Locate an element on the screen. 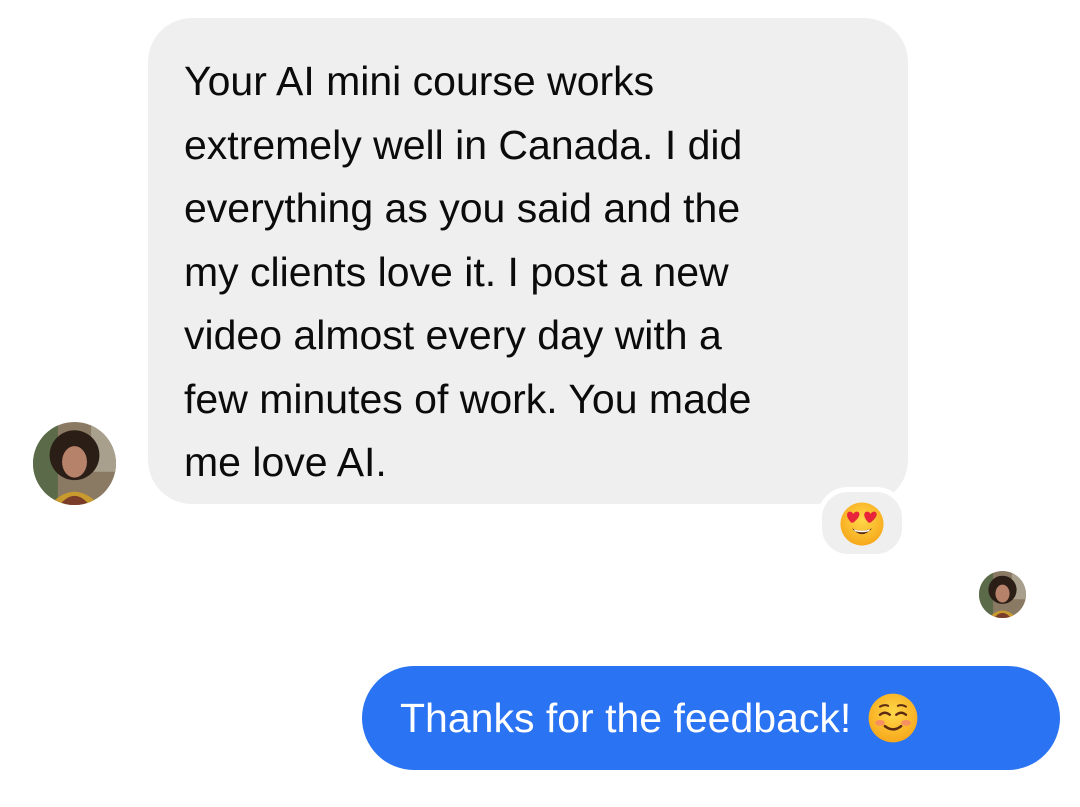  smiling-blush-emoji-icon is located at coordinates (893, 718).